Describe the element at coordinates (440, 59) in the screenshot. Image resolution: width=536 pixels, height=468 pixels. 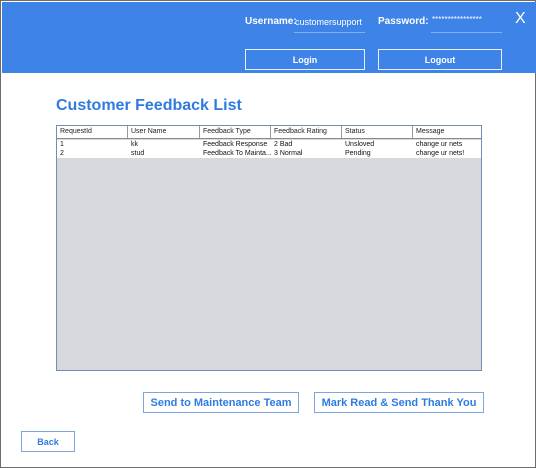
I see `logout-button: Logout` at that location.